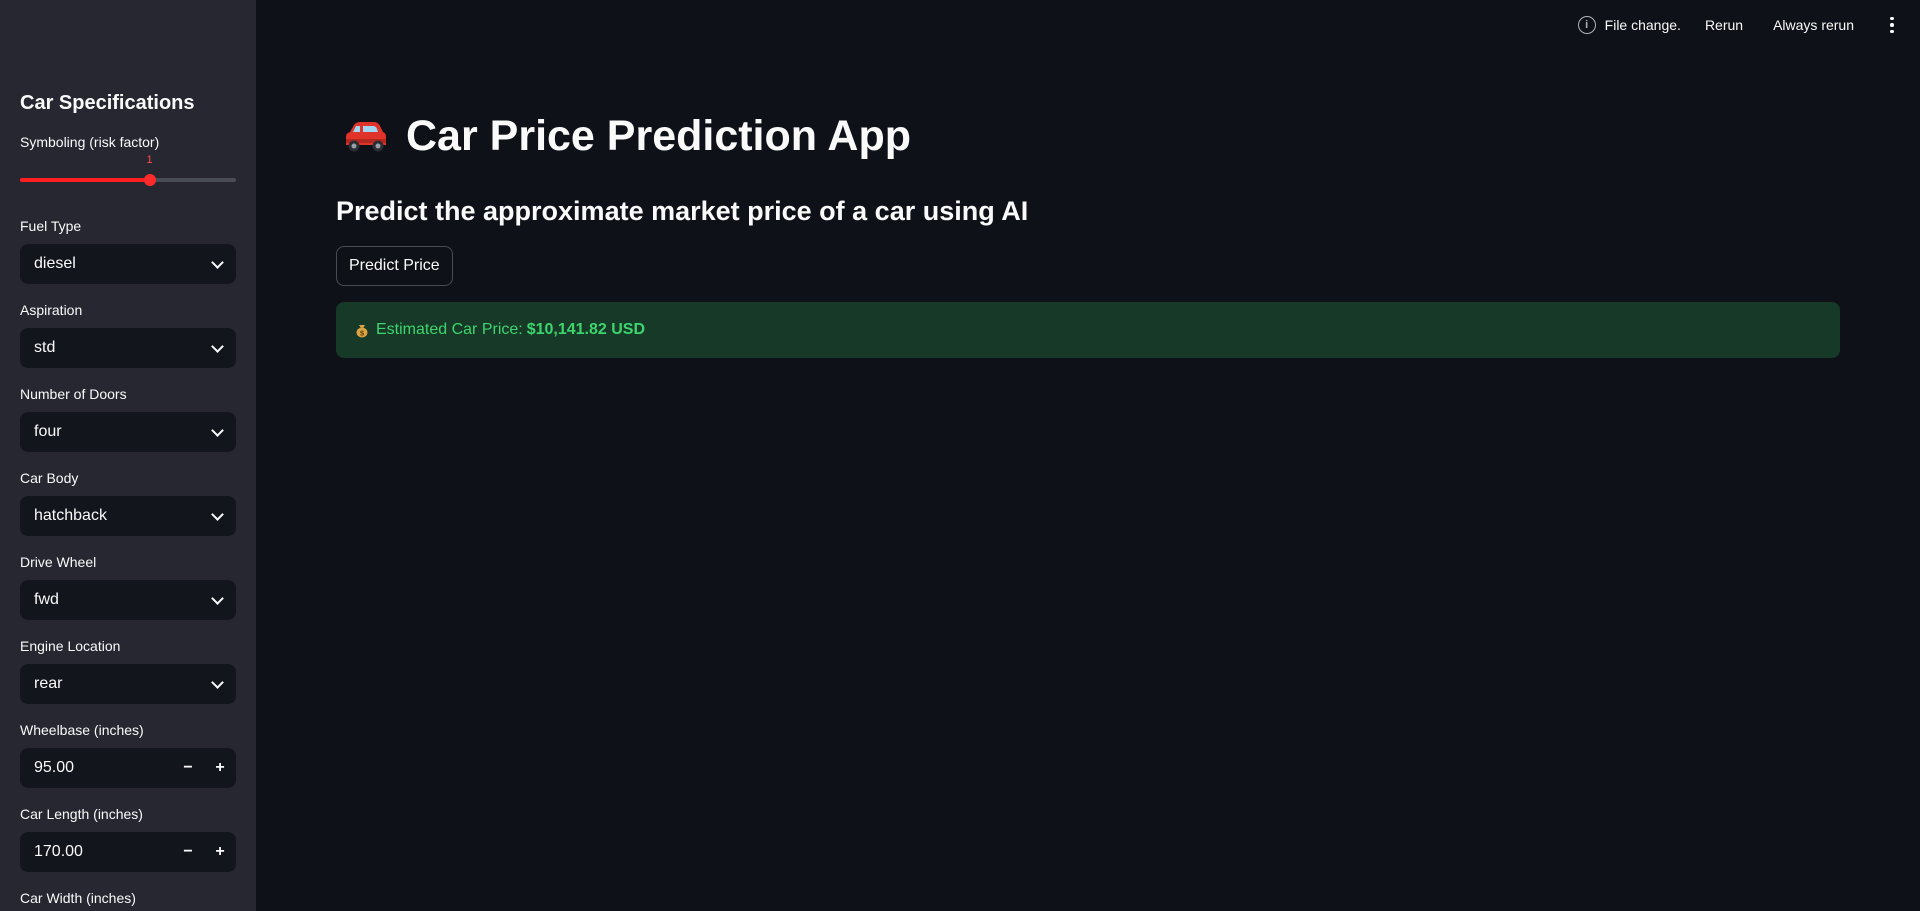  I want to click on car-icon, so click(366, 136).